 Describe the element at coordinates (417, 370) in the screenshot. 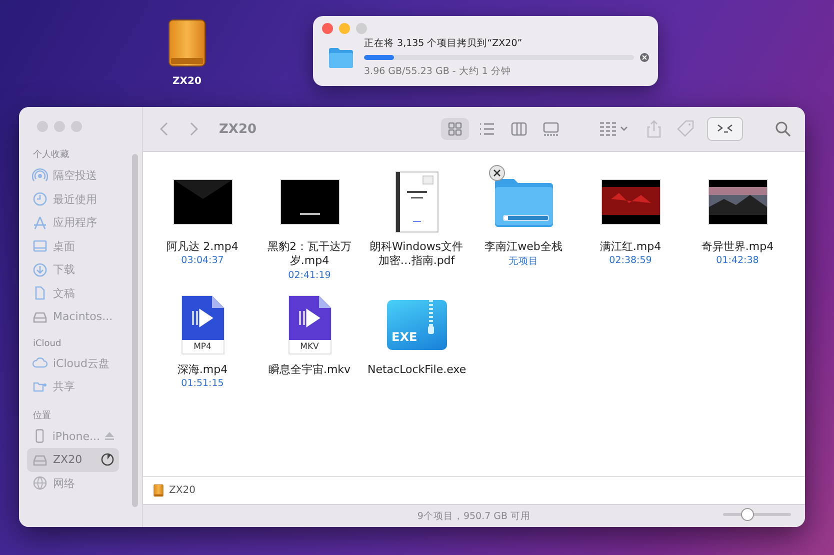

I see `file-name: NetacLockFile.exe` at that location.